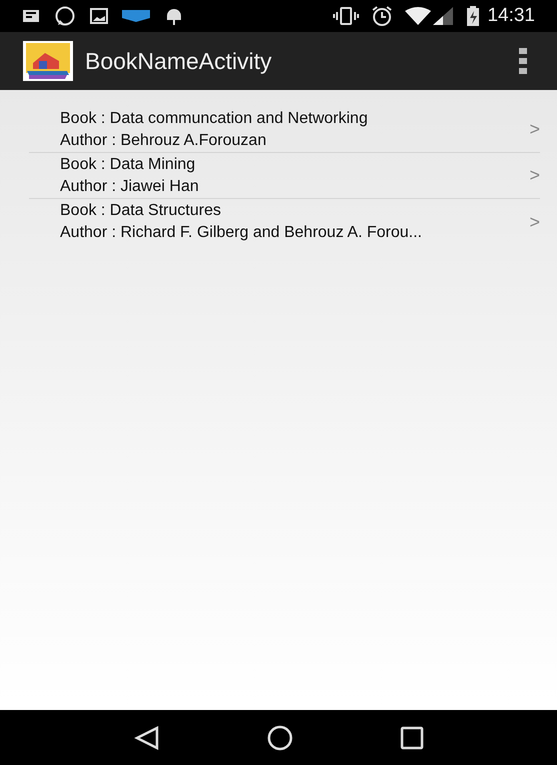 Image resolution: width=557 pixels, height=765 pixels. What do you see at coordinates (473, 16) in the screenshot?
I see `battery-icon` at bounding box center [473, 16].